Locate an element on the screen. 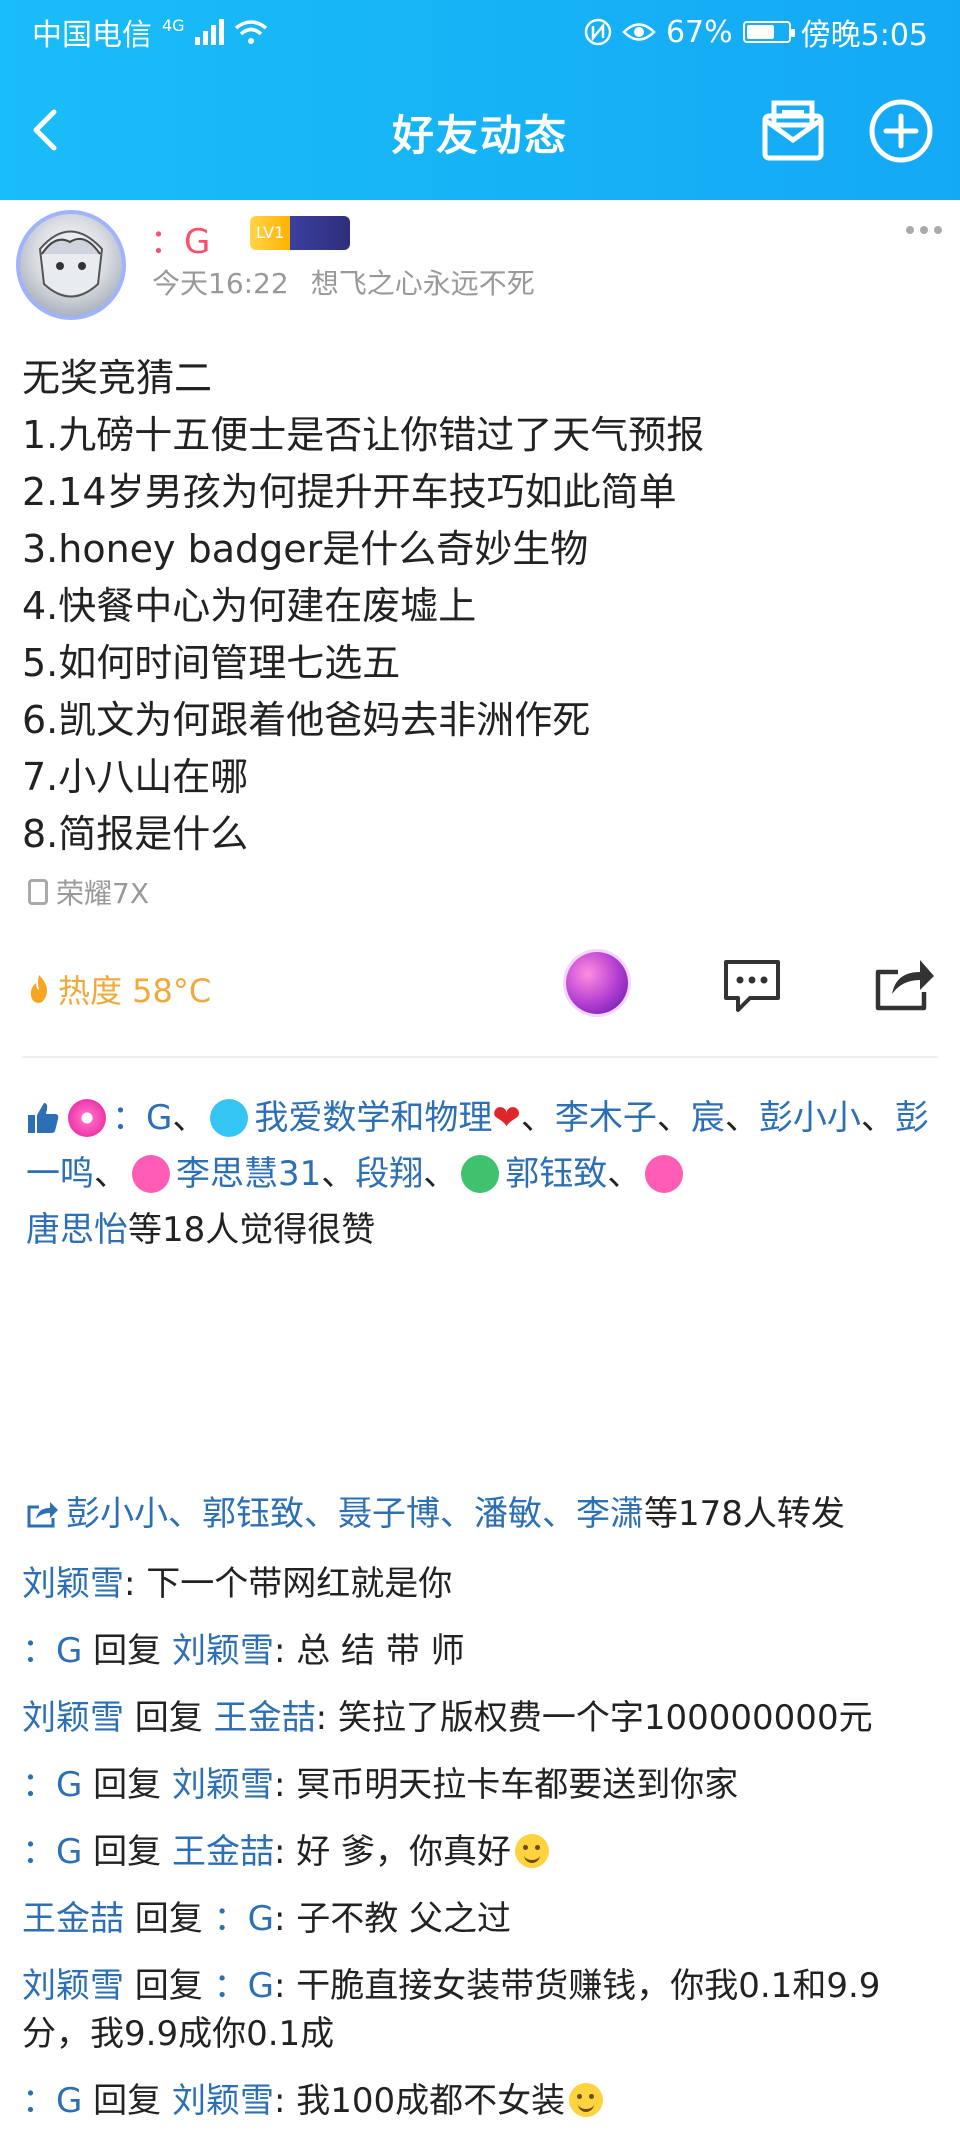 This screenshot has height=2144, width=960. comment-text: : 下一个带网红就是你 is located at coordinates (288, 1584).